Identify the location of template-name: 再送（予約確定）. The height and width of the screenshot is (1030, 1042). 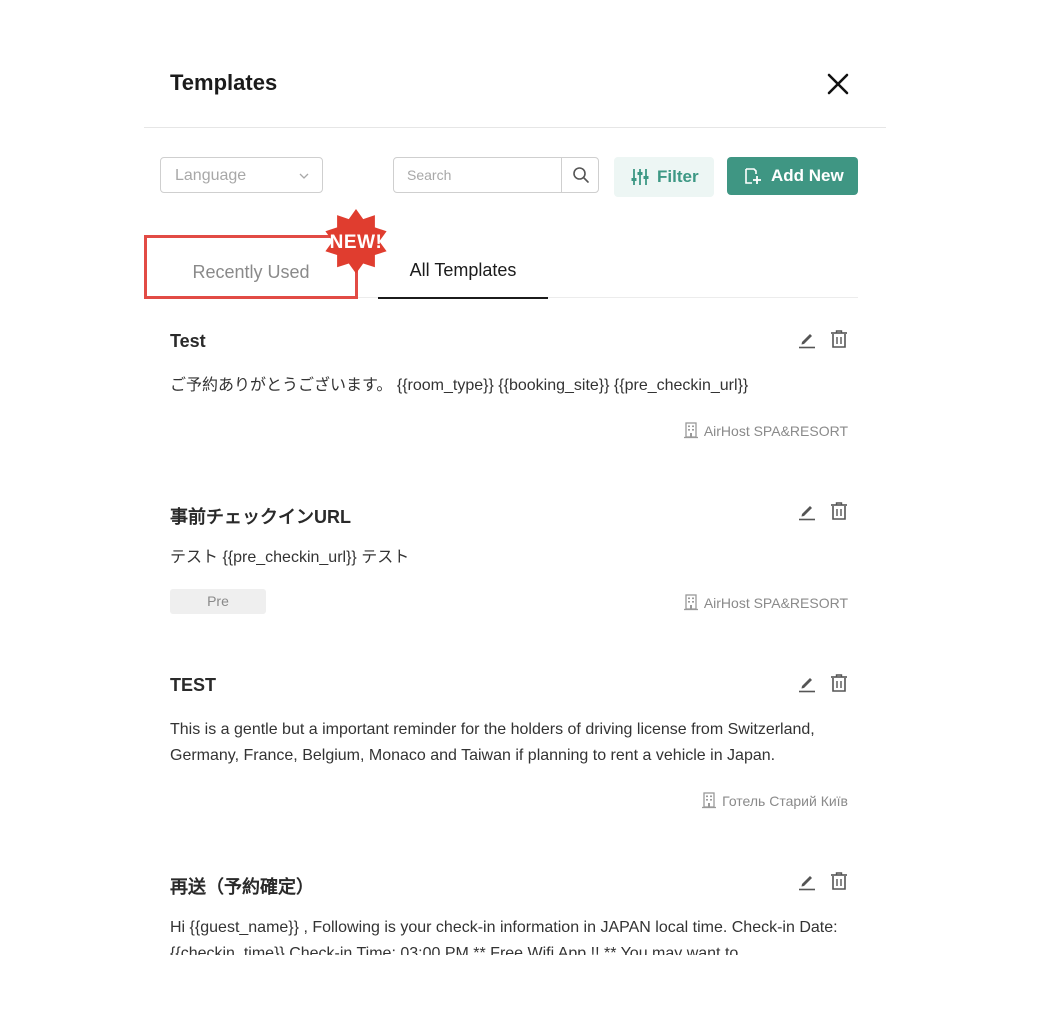
(242, 887).